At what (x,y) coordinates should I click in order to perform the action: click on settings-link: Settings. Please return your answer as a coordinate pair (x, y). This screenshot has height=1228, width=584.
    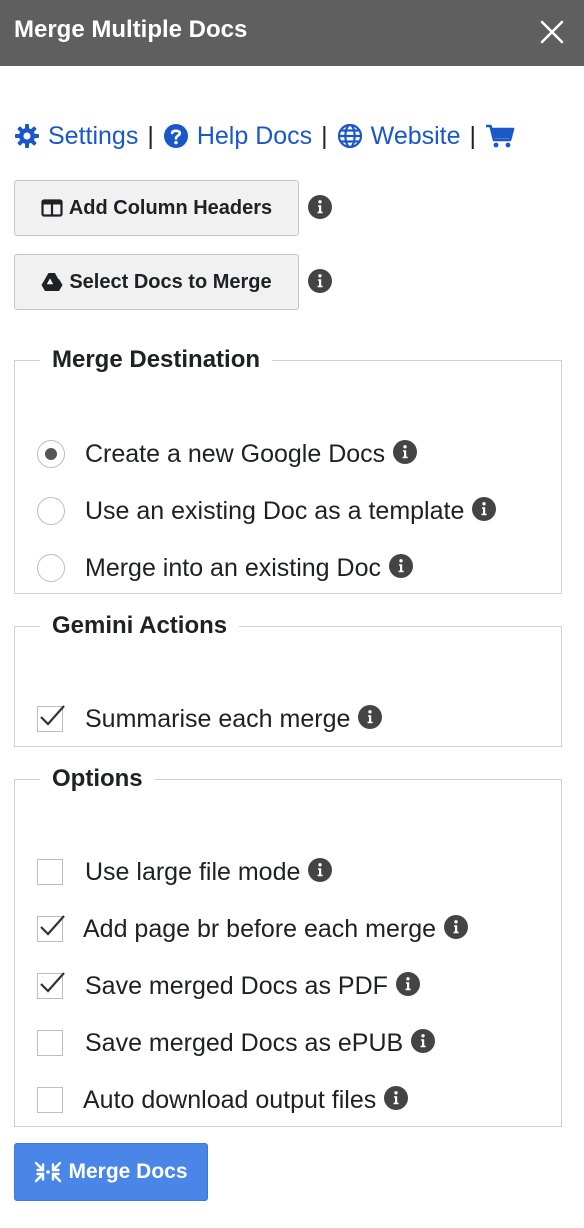
    Looking at the image, I should click on (76, 136).